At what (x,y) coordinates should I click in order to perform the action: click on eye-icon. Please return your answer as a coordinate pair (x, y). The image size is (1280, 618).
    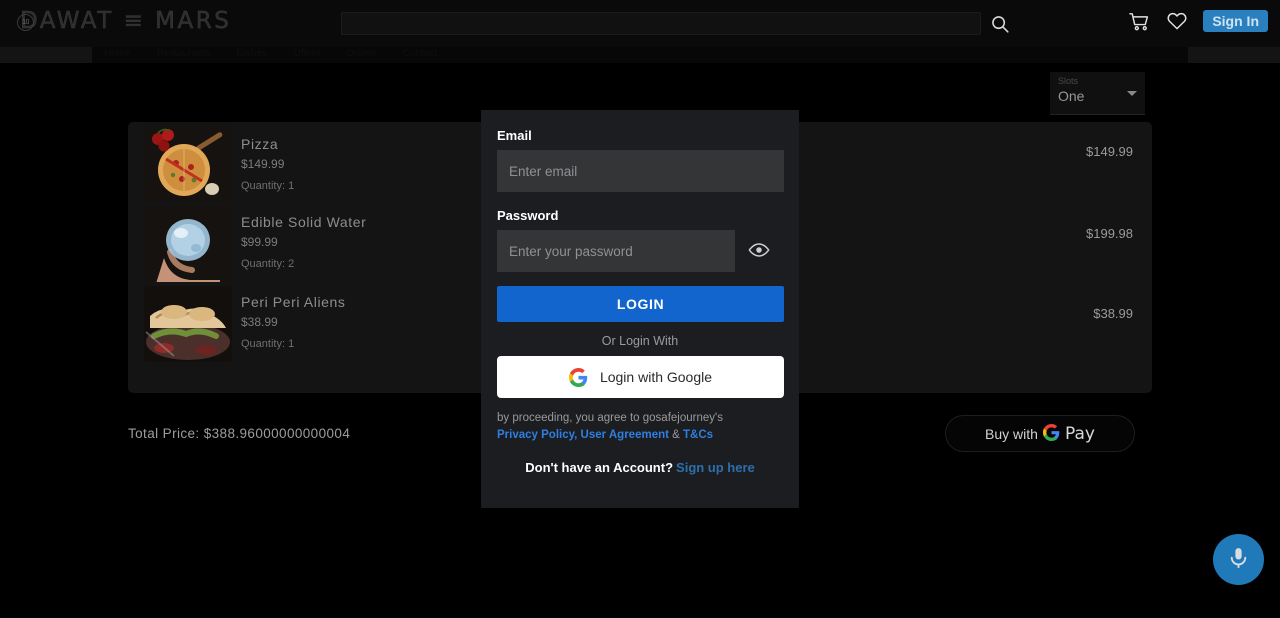
    Looking at the image, I should click on (759, 251).